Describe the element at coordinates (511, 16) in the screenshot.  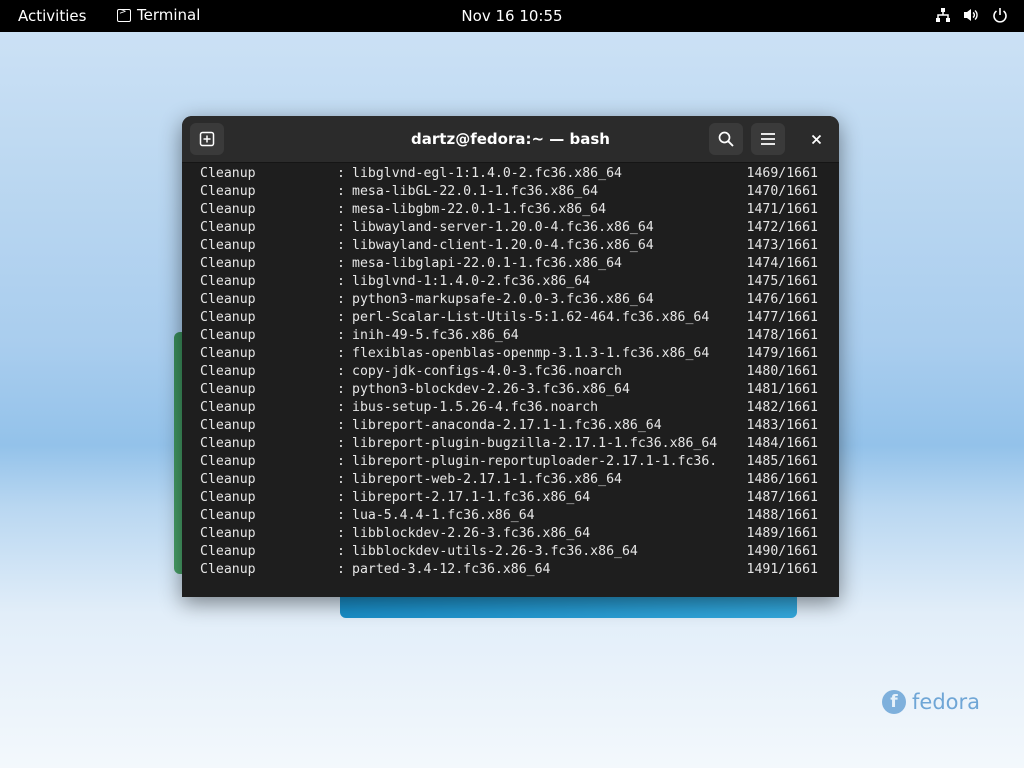
I see `clock-button: Nov 16 10:55` at that location.